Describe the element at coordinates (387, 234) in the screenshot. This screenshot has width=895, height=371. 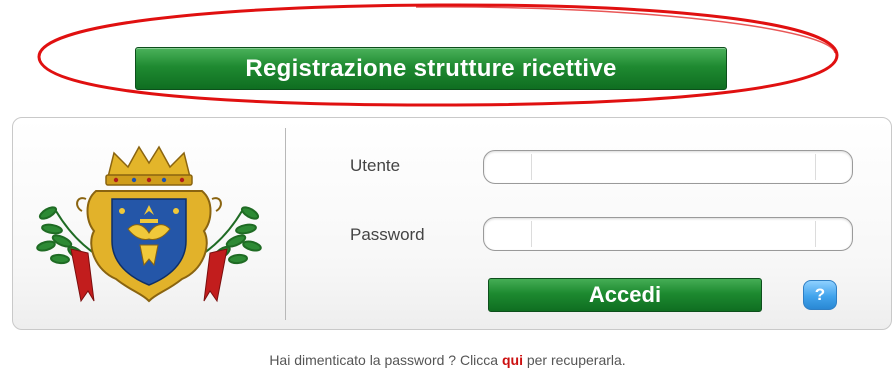
I see `password-label: Password` at that location.